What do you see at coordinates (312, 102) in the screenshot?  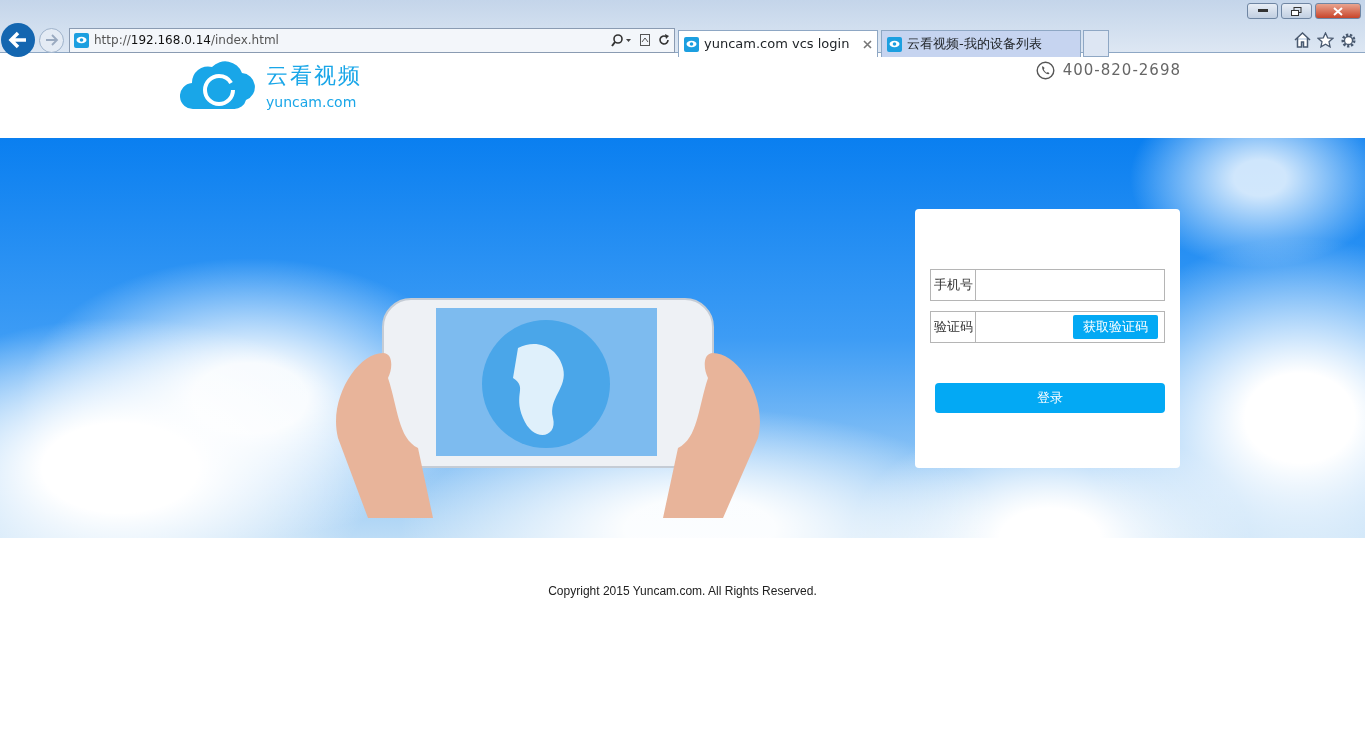 I see `logo-subtitle: yuncam.com` at bounding box center [312, 102].